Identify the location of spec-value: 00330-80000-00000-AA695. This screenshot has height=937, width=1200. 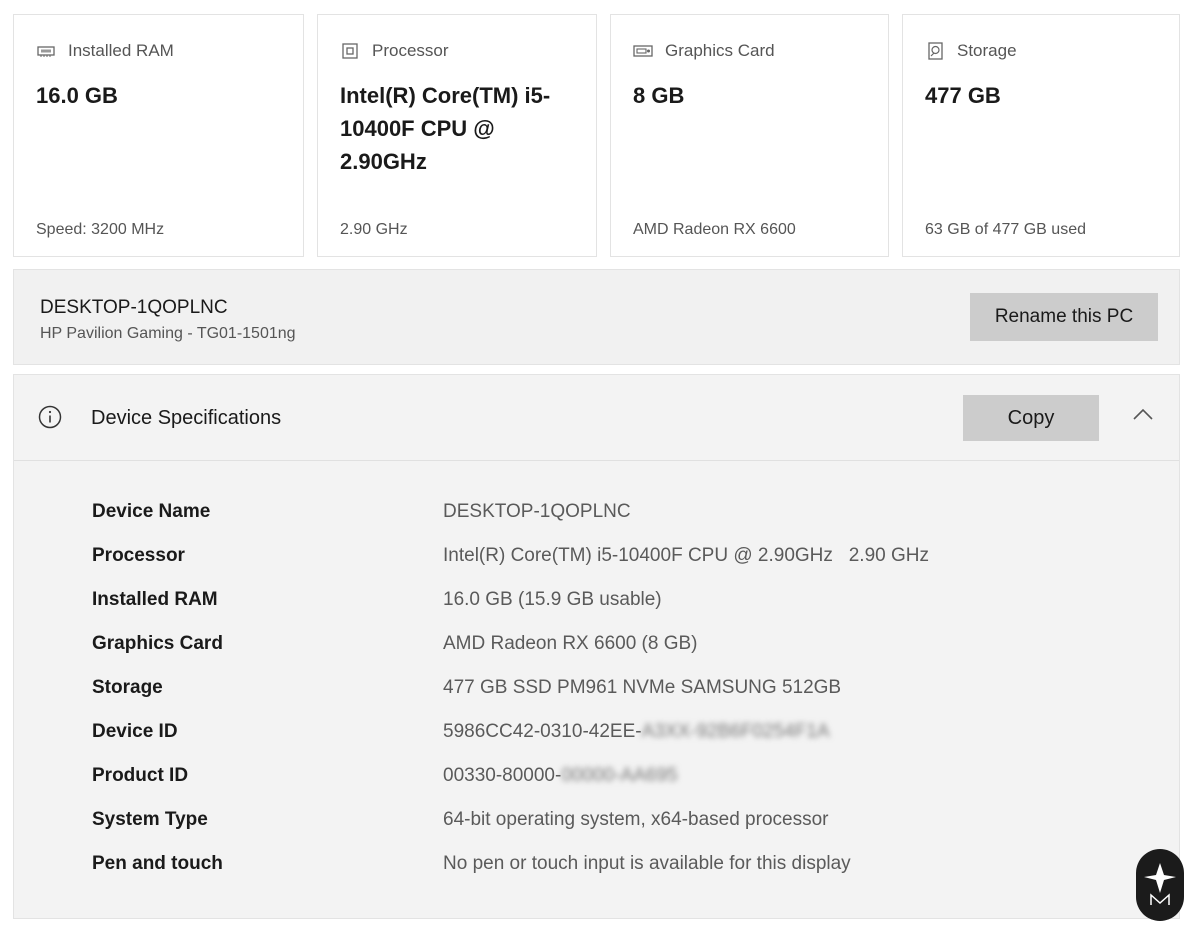
(560, 776).